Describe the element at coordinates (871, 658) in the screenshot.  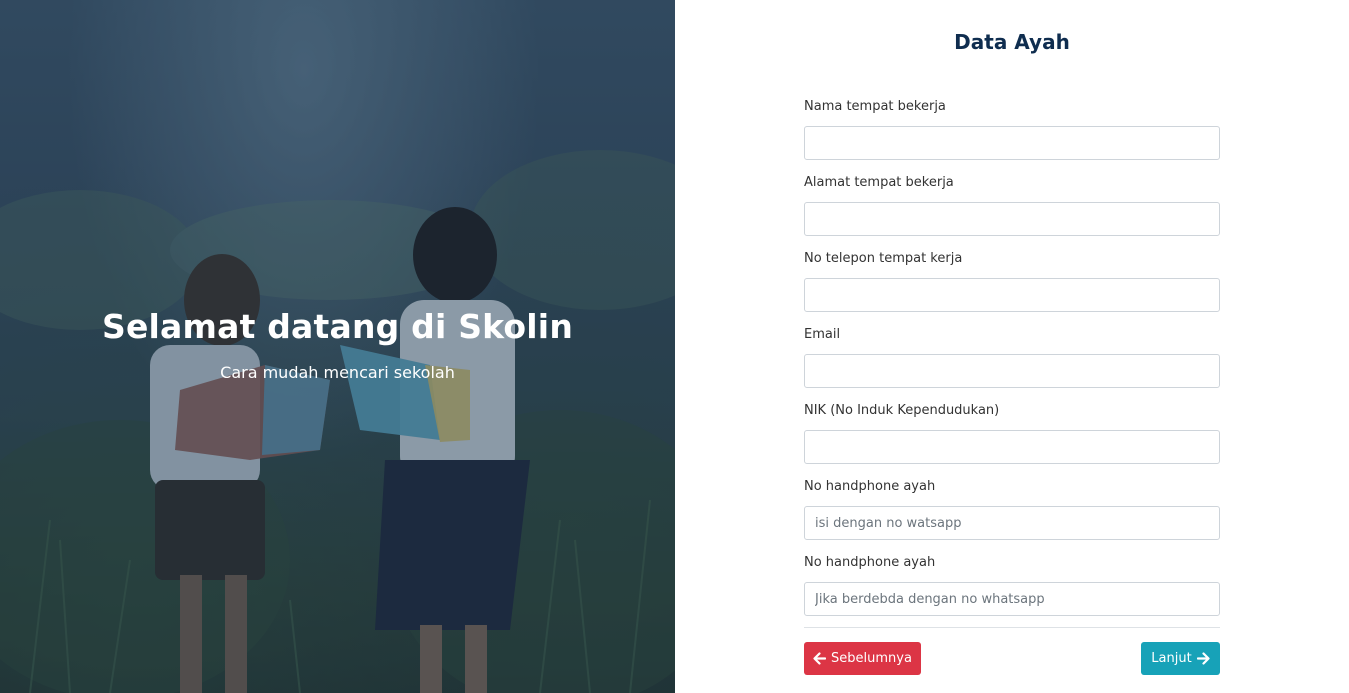
I see `previous-button-label: Sebelumnya` at that location.